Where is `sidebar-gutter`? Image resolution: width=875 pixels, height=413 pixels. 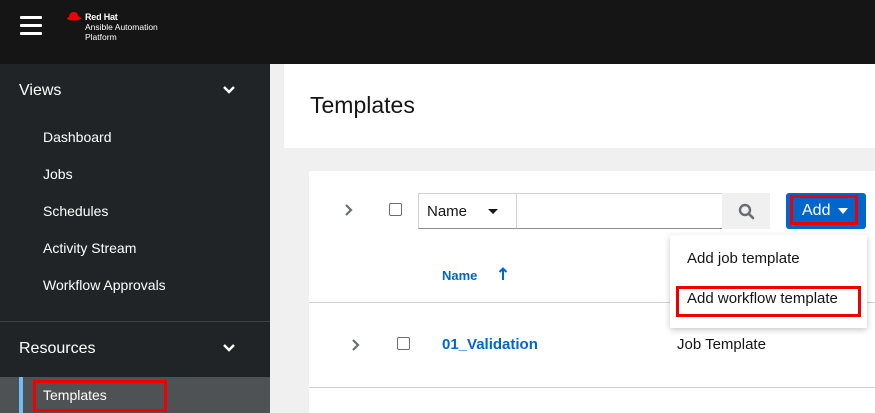
sidebar-gutter is located at coordinates (277, 238).